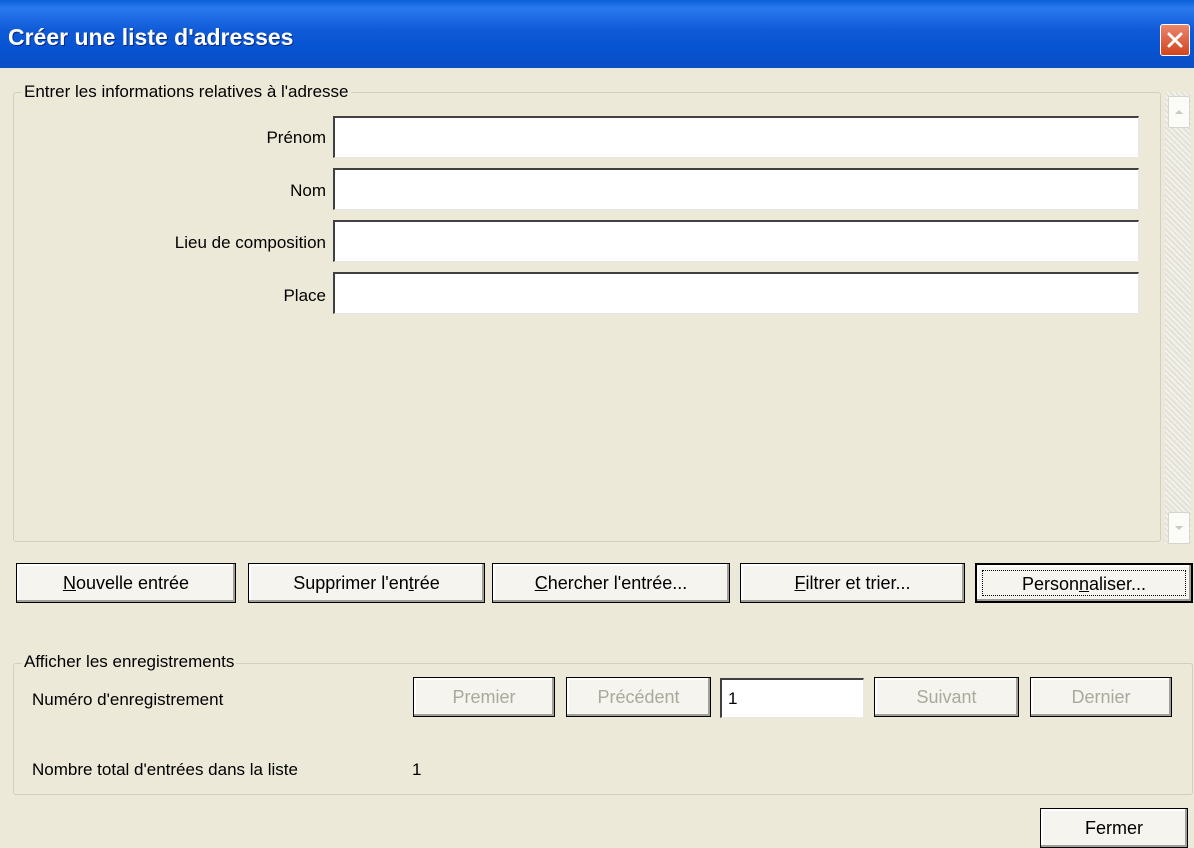  What do you see at coordinates (736, 293) in the screenshot?
I see `place-field` at bounding box center [736, 293].